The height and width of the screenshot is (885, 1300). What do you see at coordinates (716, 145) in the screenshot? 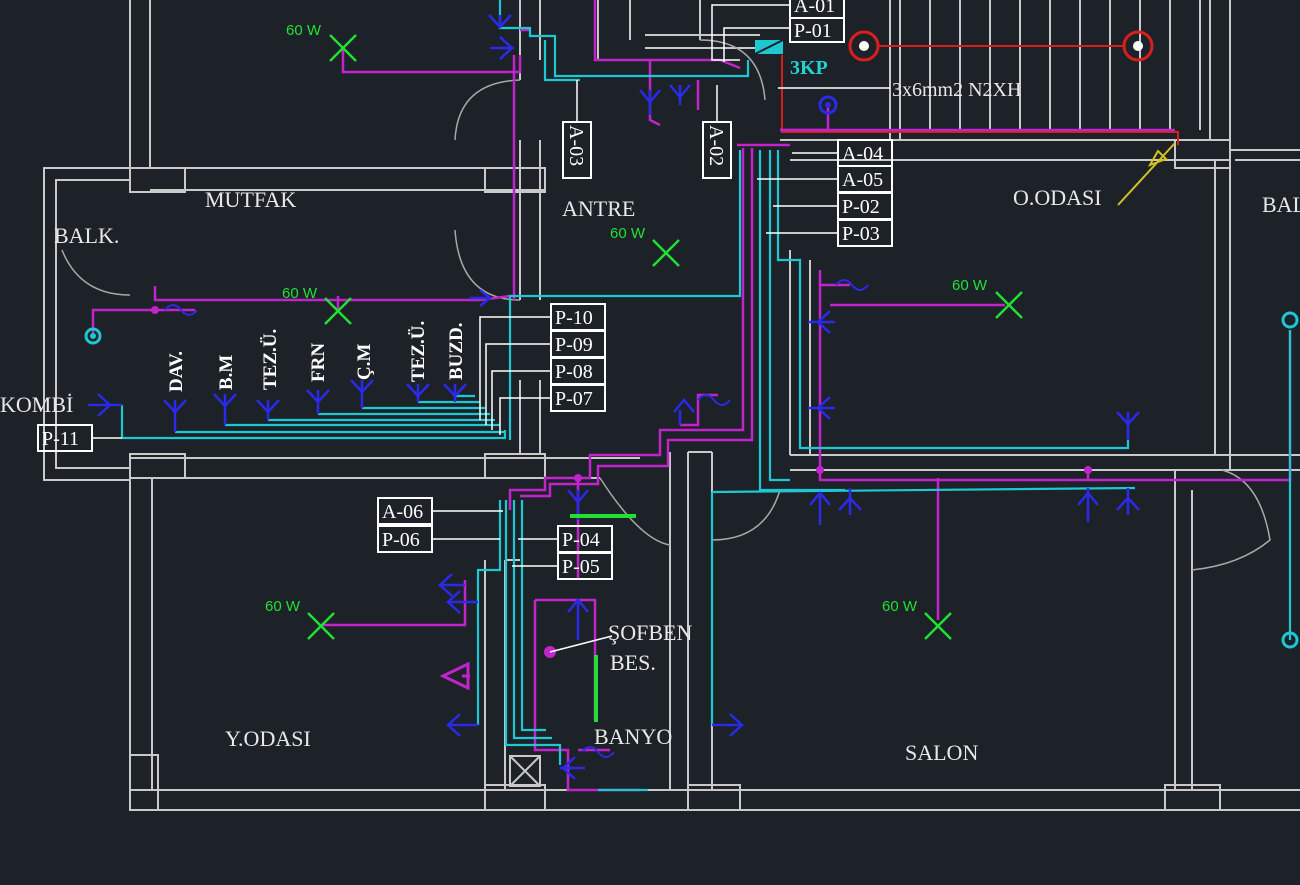
I see `svg-text: A-02` at bounding box center [716, 145].